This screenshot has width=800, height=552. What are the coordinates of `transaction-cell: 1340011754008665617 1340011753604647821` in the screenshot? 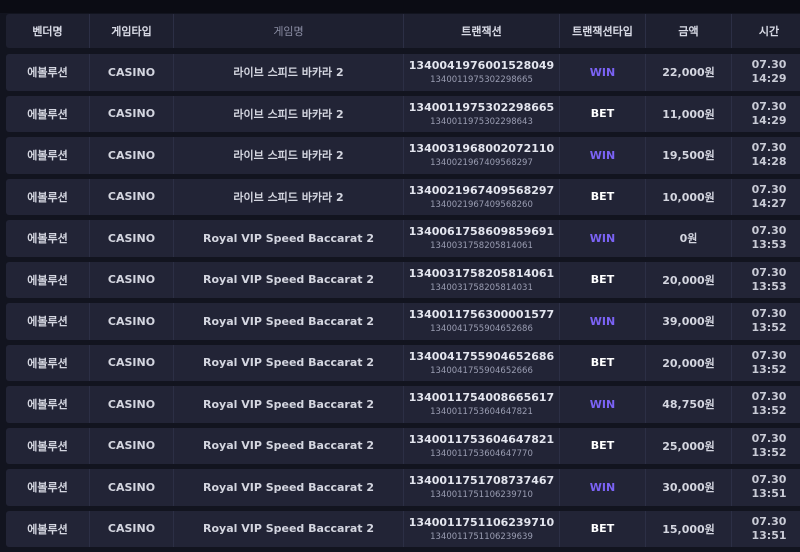 It's located at (482, 404).